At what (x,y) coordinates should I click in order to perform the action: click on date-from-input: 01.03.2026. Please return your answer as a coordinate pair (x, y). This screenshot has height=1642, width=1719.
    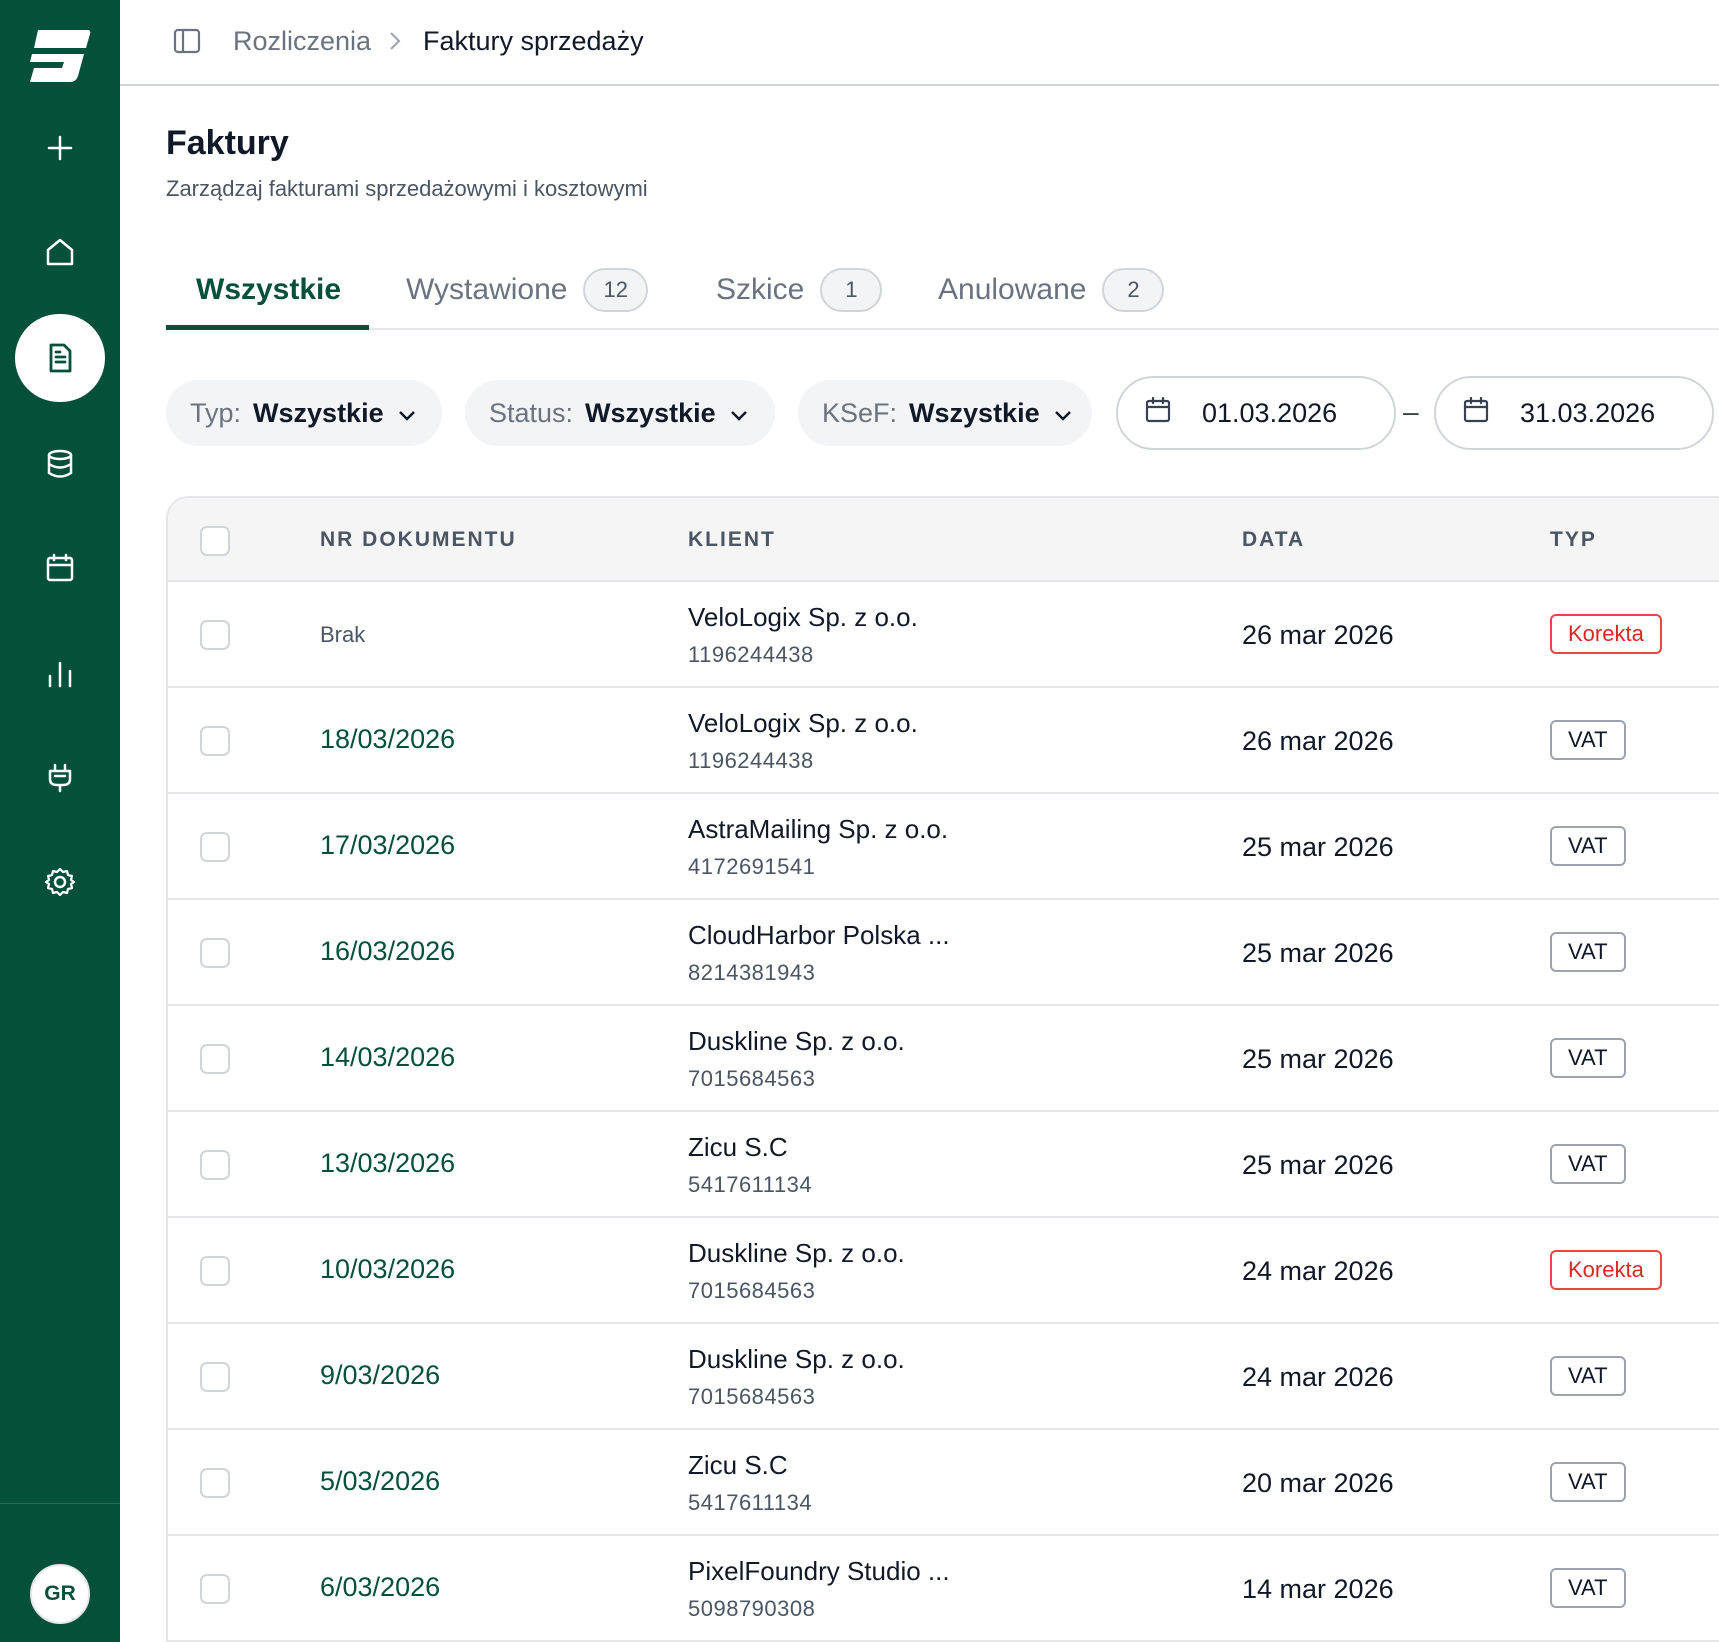
    Looking at the image, I should click on (1256, 413).